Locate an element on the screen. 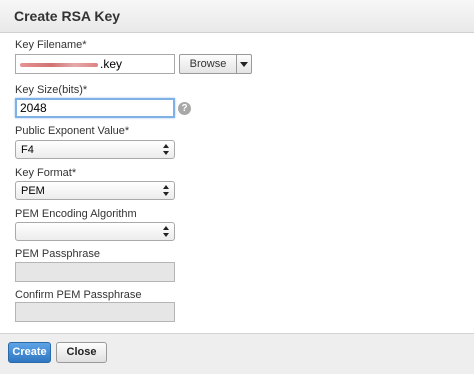 The image size is (474, 374). redacted-filename-scribble is located at coordinates (59, 65).